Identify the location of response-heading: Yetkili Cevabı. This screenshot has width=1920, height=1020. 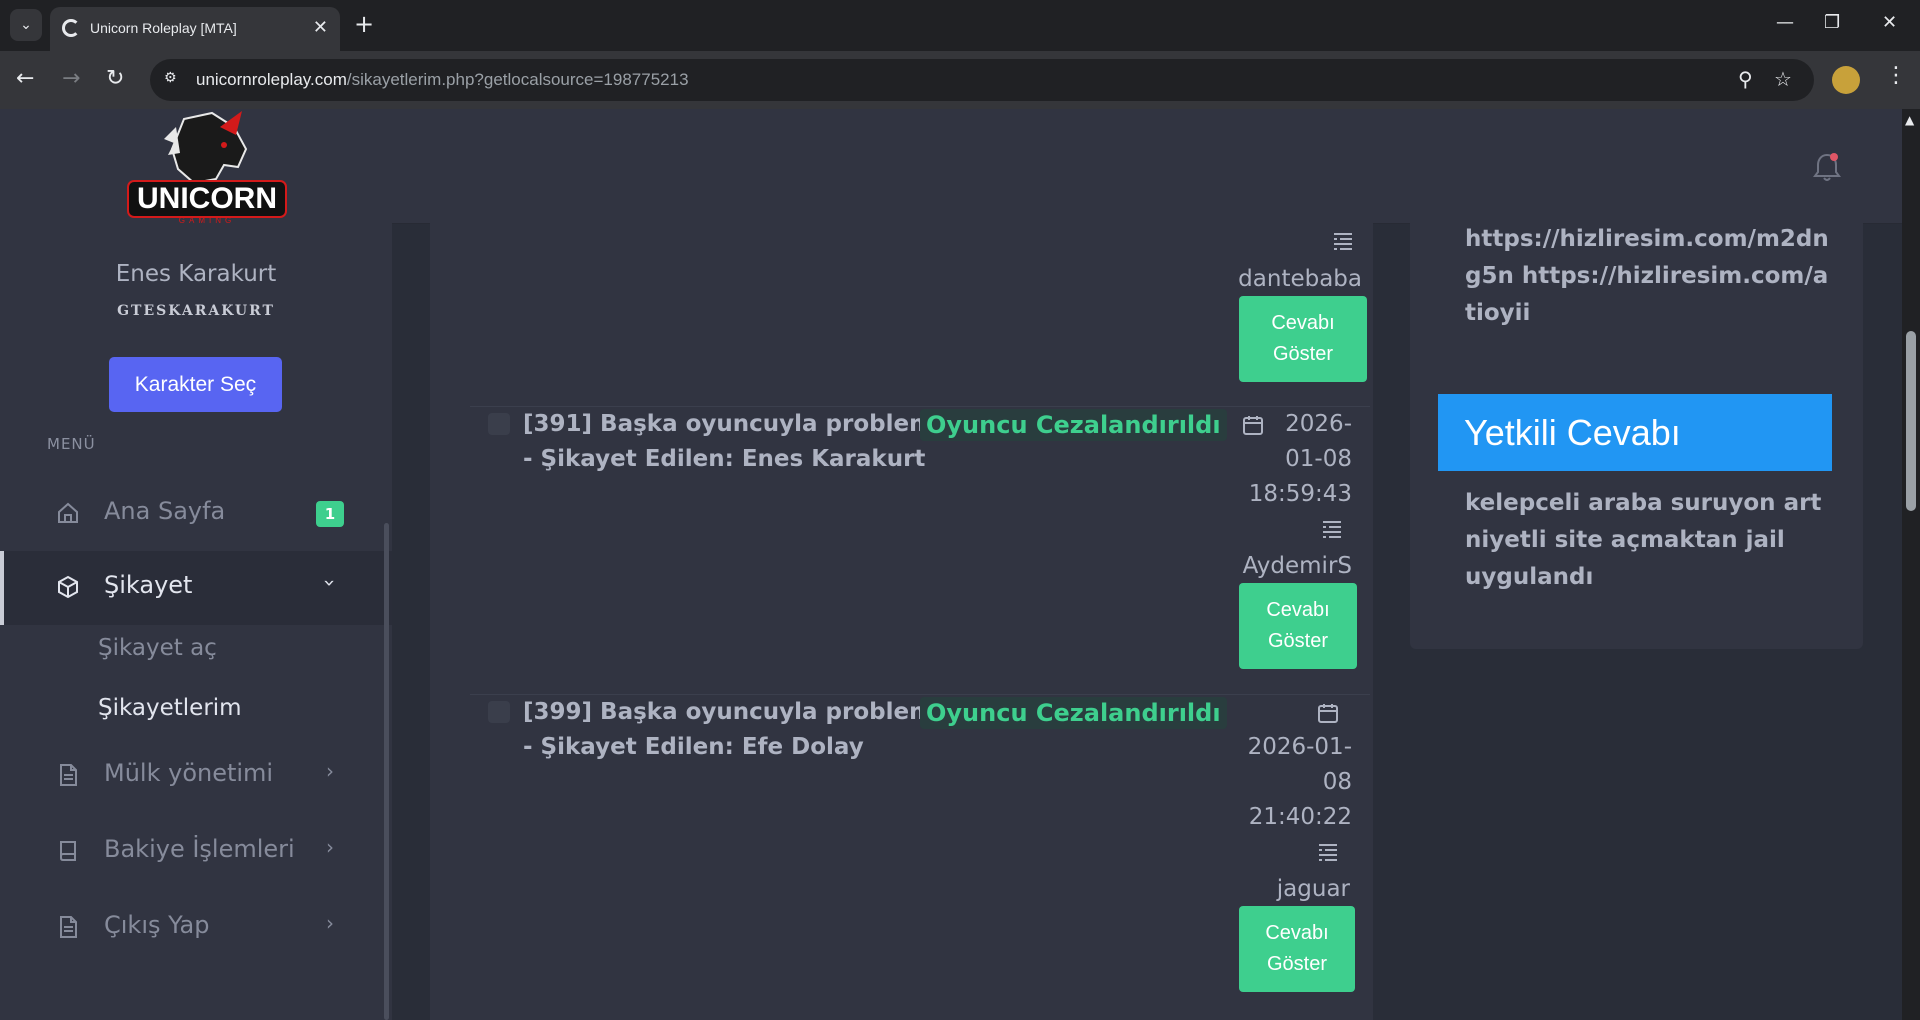
(1635, 432).